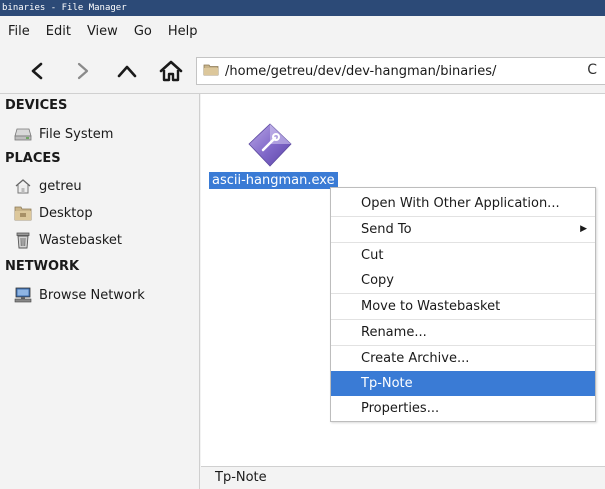 The width and height of the screenshot is (605, 489). I want to click on chevron-right-icon, so click(83, 71).